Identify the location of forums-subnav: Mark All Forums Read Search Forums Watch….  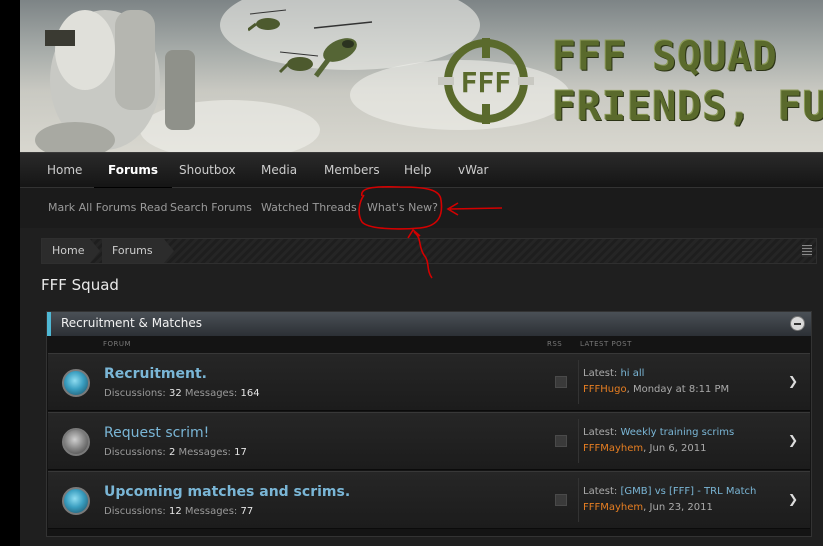
(421, 208).